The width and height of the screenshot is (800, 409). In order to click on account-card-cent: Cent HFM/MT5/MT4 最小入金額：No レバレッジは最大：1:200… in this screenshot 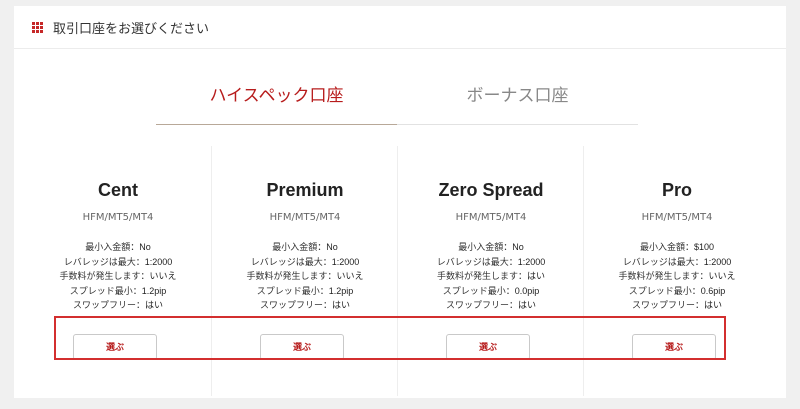, I will do `click(118, 271)`.